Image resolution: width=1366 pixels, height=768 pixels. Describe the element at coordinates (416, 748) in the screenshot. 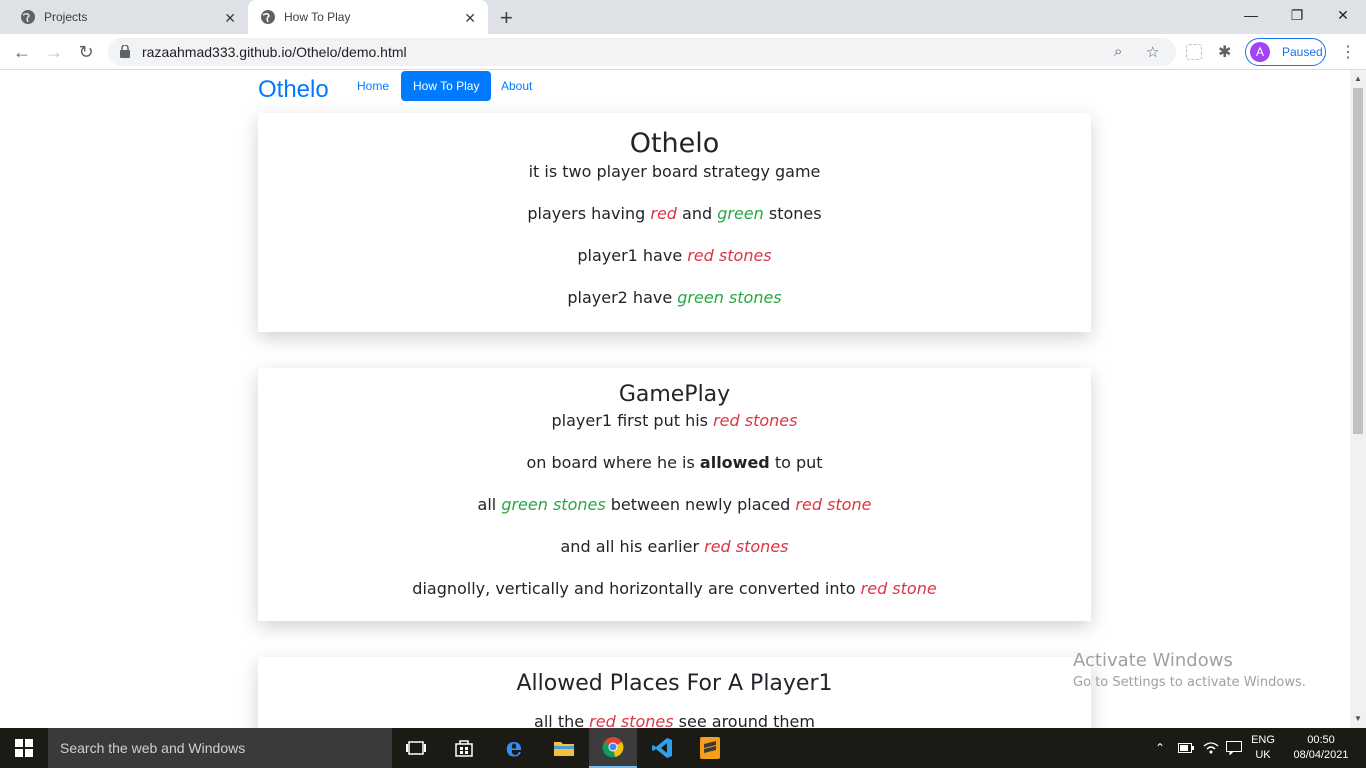

I see `task-view-icon` at that location.